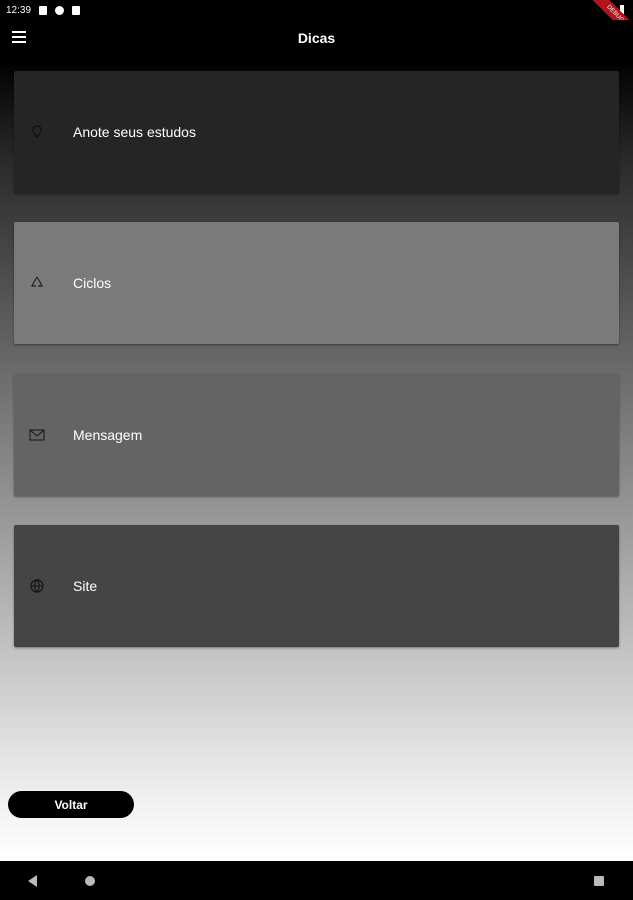 The image size is (633, 900). I want to click on menu-icon, so click(19, 37).